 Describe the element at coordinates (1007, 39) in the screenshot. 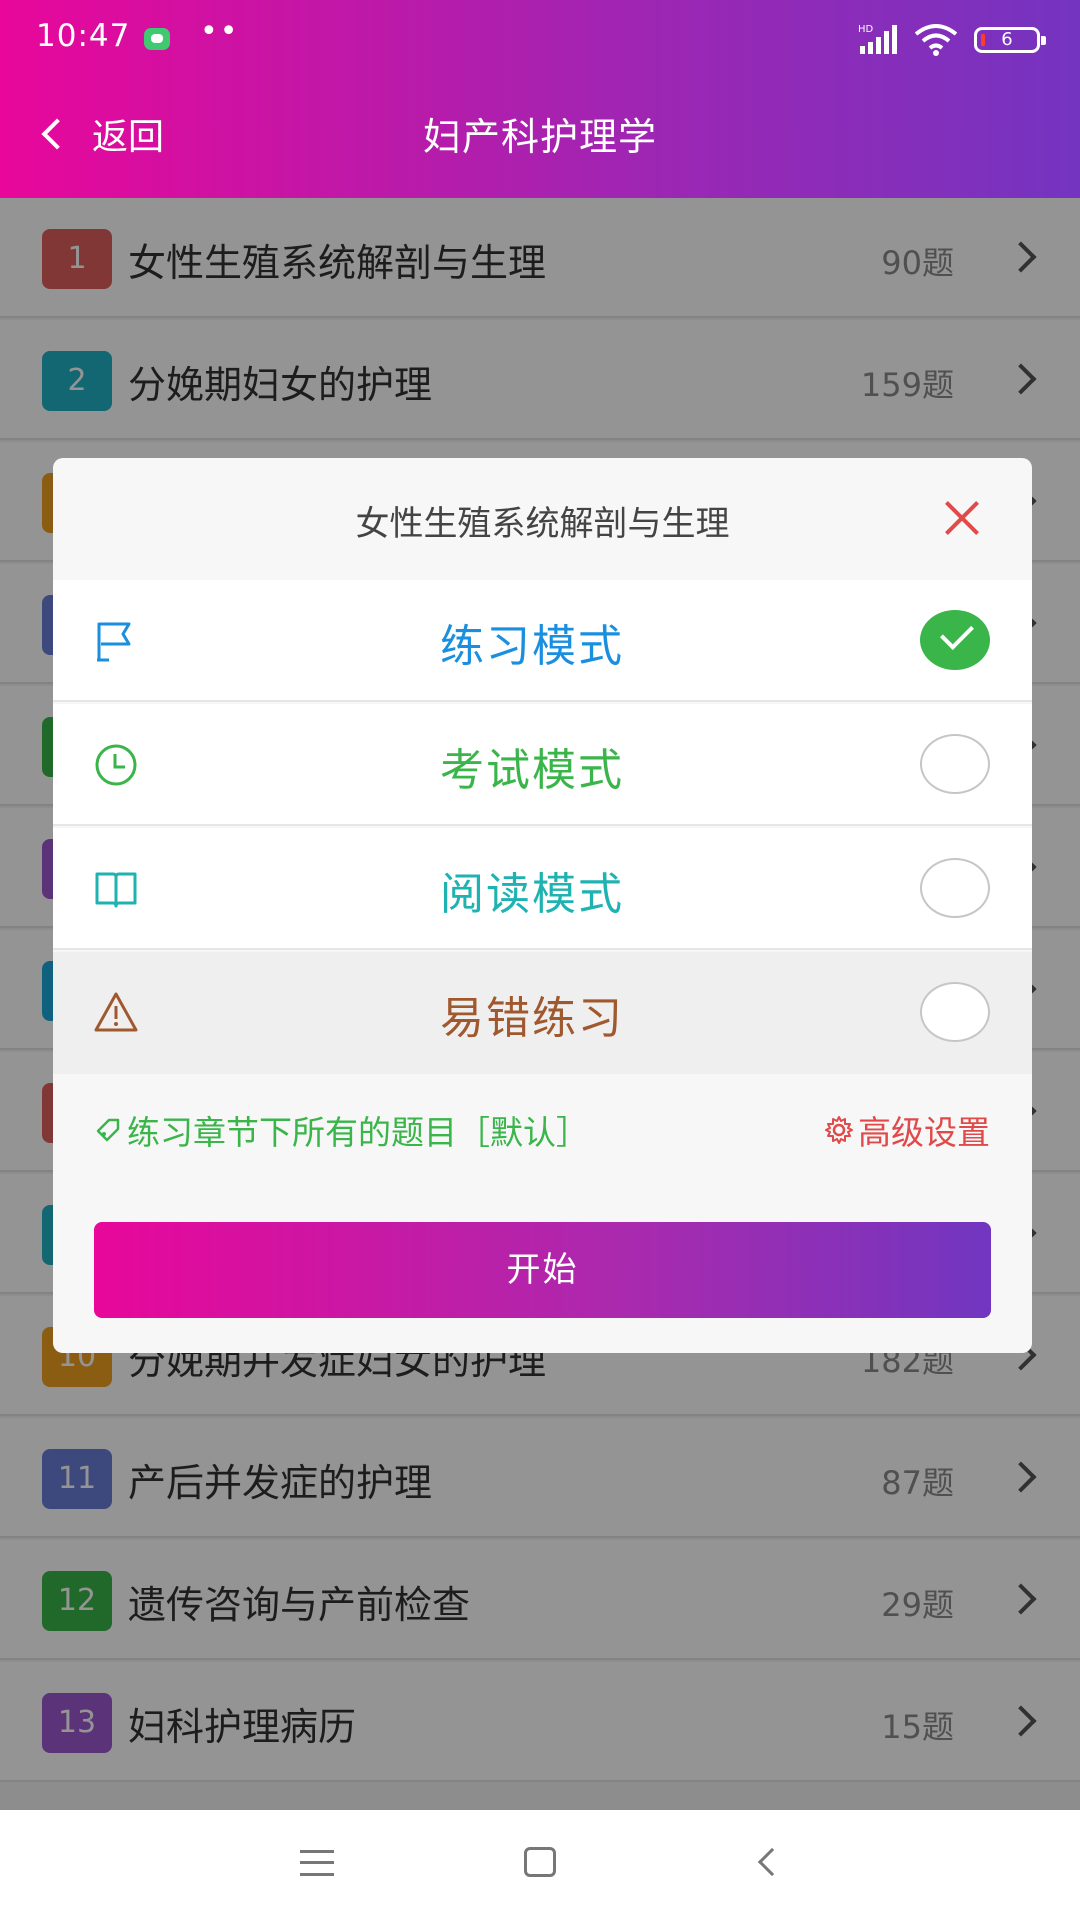

I see `battery-level: 6` at that location.